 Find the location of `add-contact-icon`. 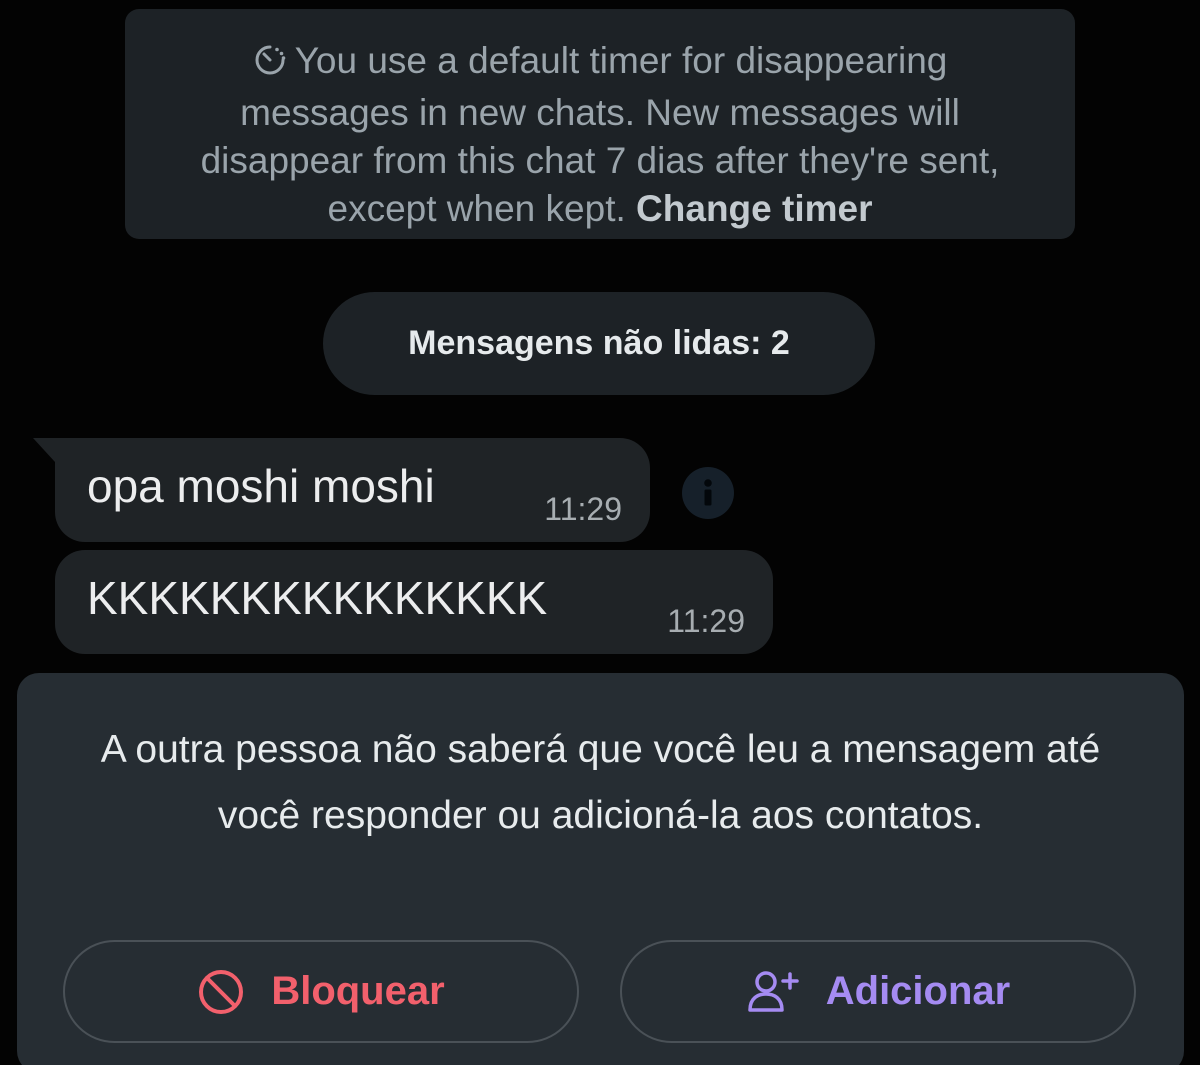

add-contact-icon is located at coordinates (773, 991).